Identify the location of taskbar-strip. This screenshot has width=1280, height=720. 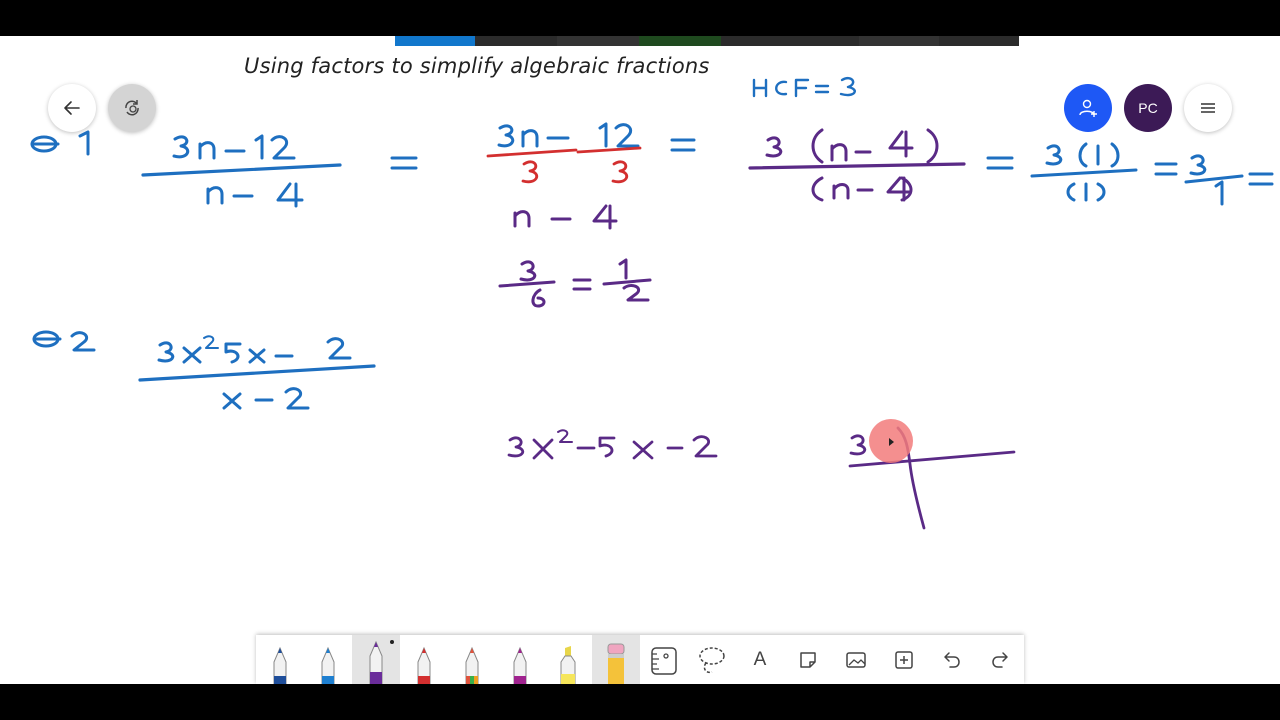
(707, 41).